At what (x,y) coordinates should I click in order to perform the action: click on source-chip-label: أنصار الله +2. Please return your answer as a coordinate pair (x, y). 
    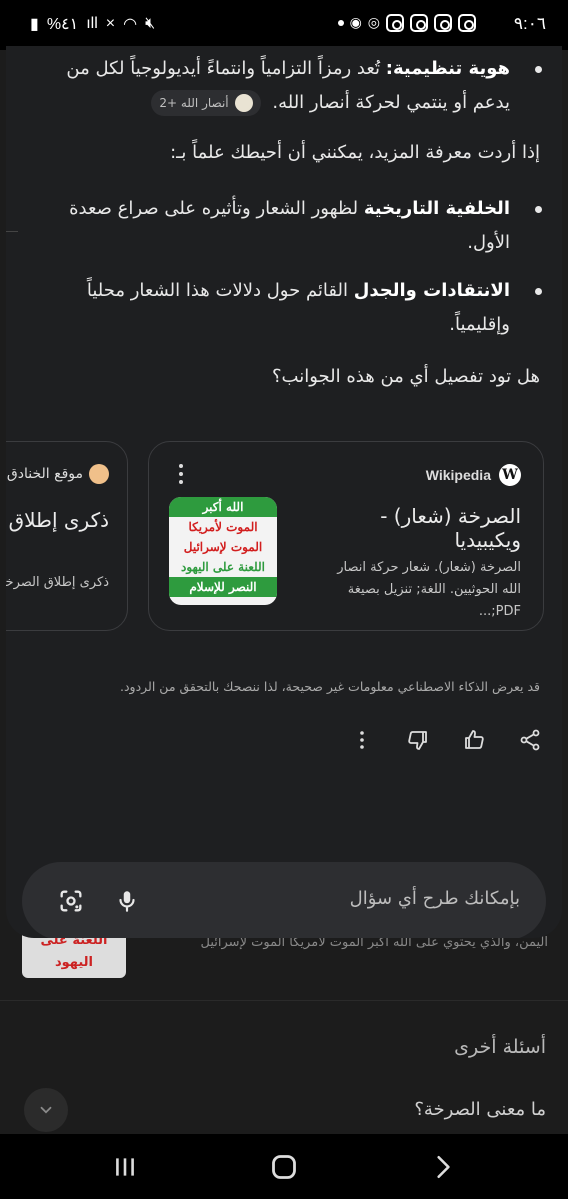
    Looking at the image, I should click on (194, 103).